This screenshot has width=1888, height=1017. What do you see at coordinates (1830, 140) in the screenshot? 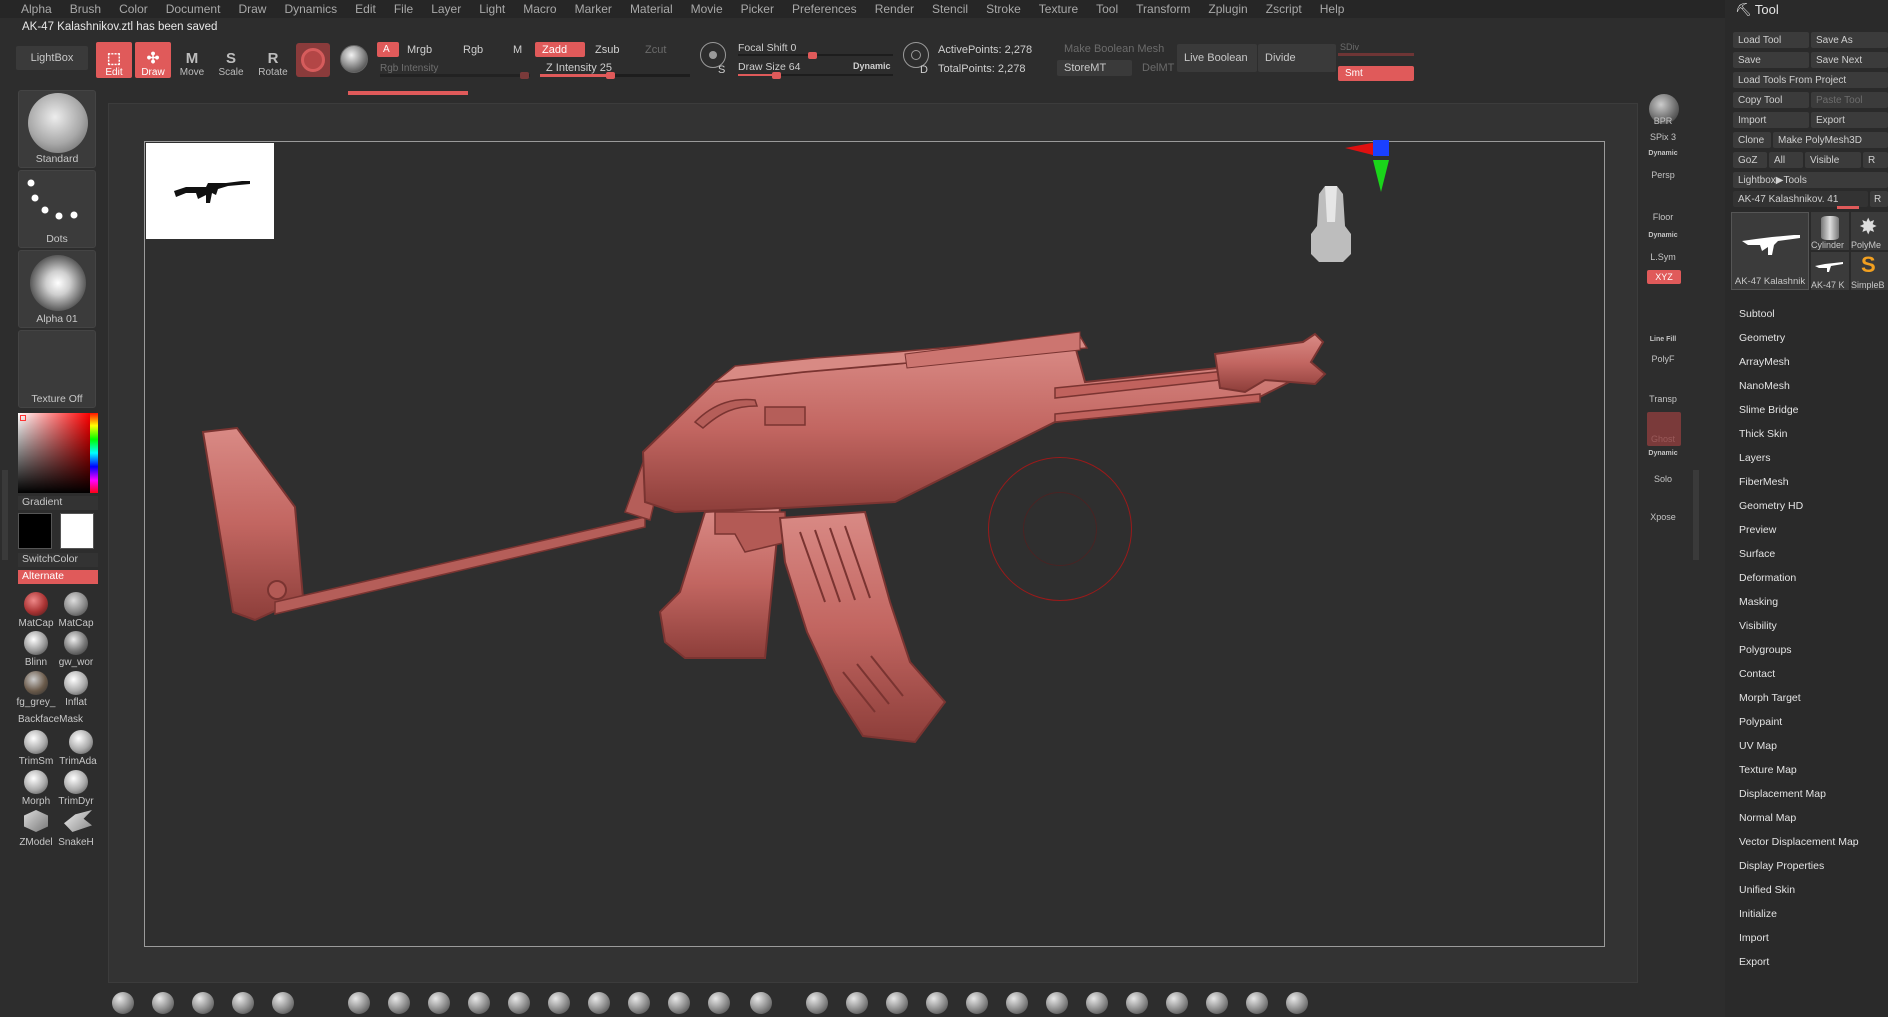
I see `make-polymesh3d-button: Make PolyMesh3D` at bounding box center [1830, 140].